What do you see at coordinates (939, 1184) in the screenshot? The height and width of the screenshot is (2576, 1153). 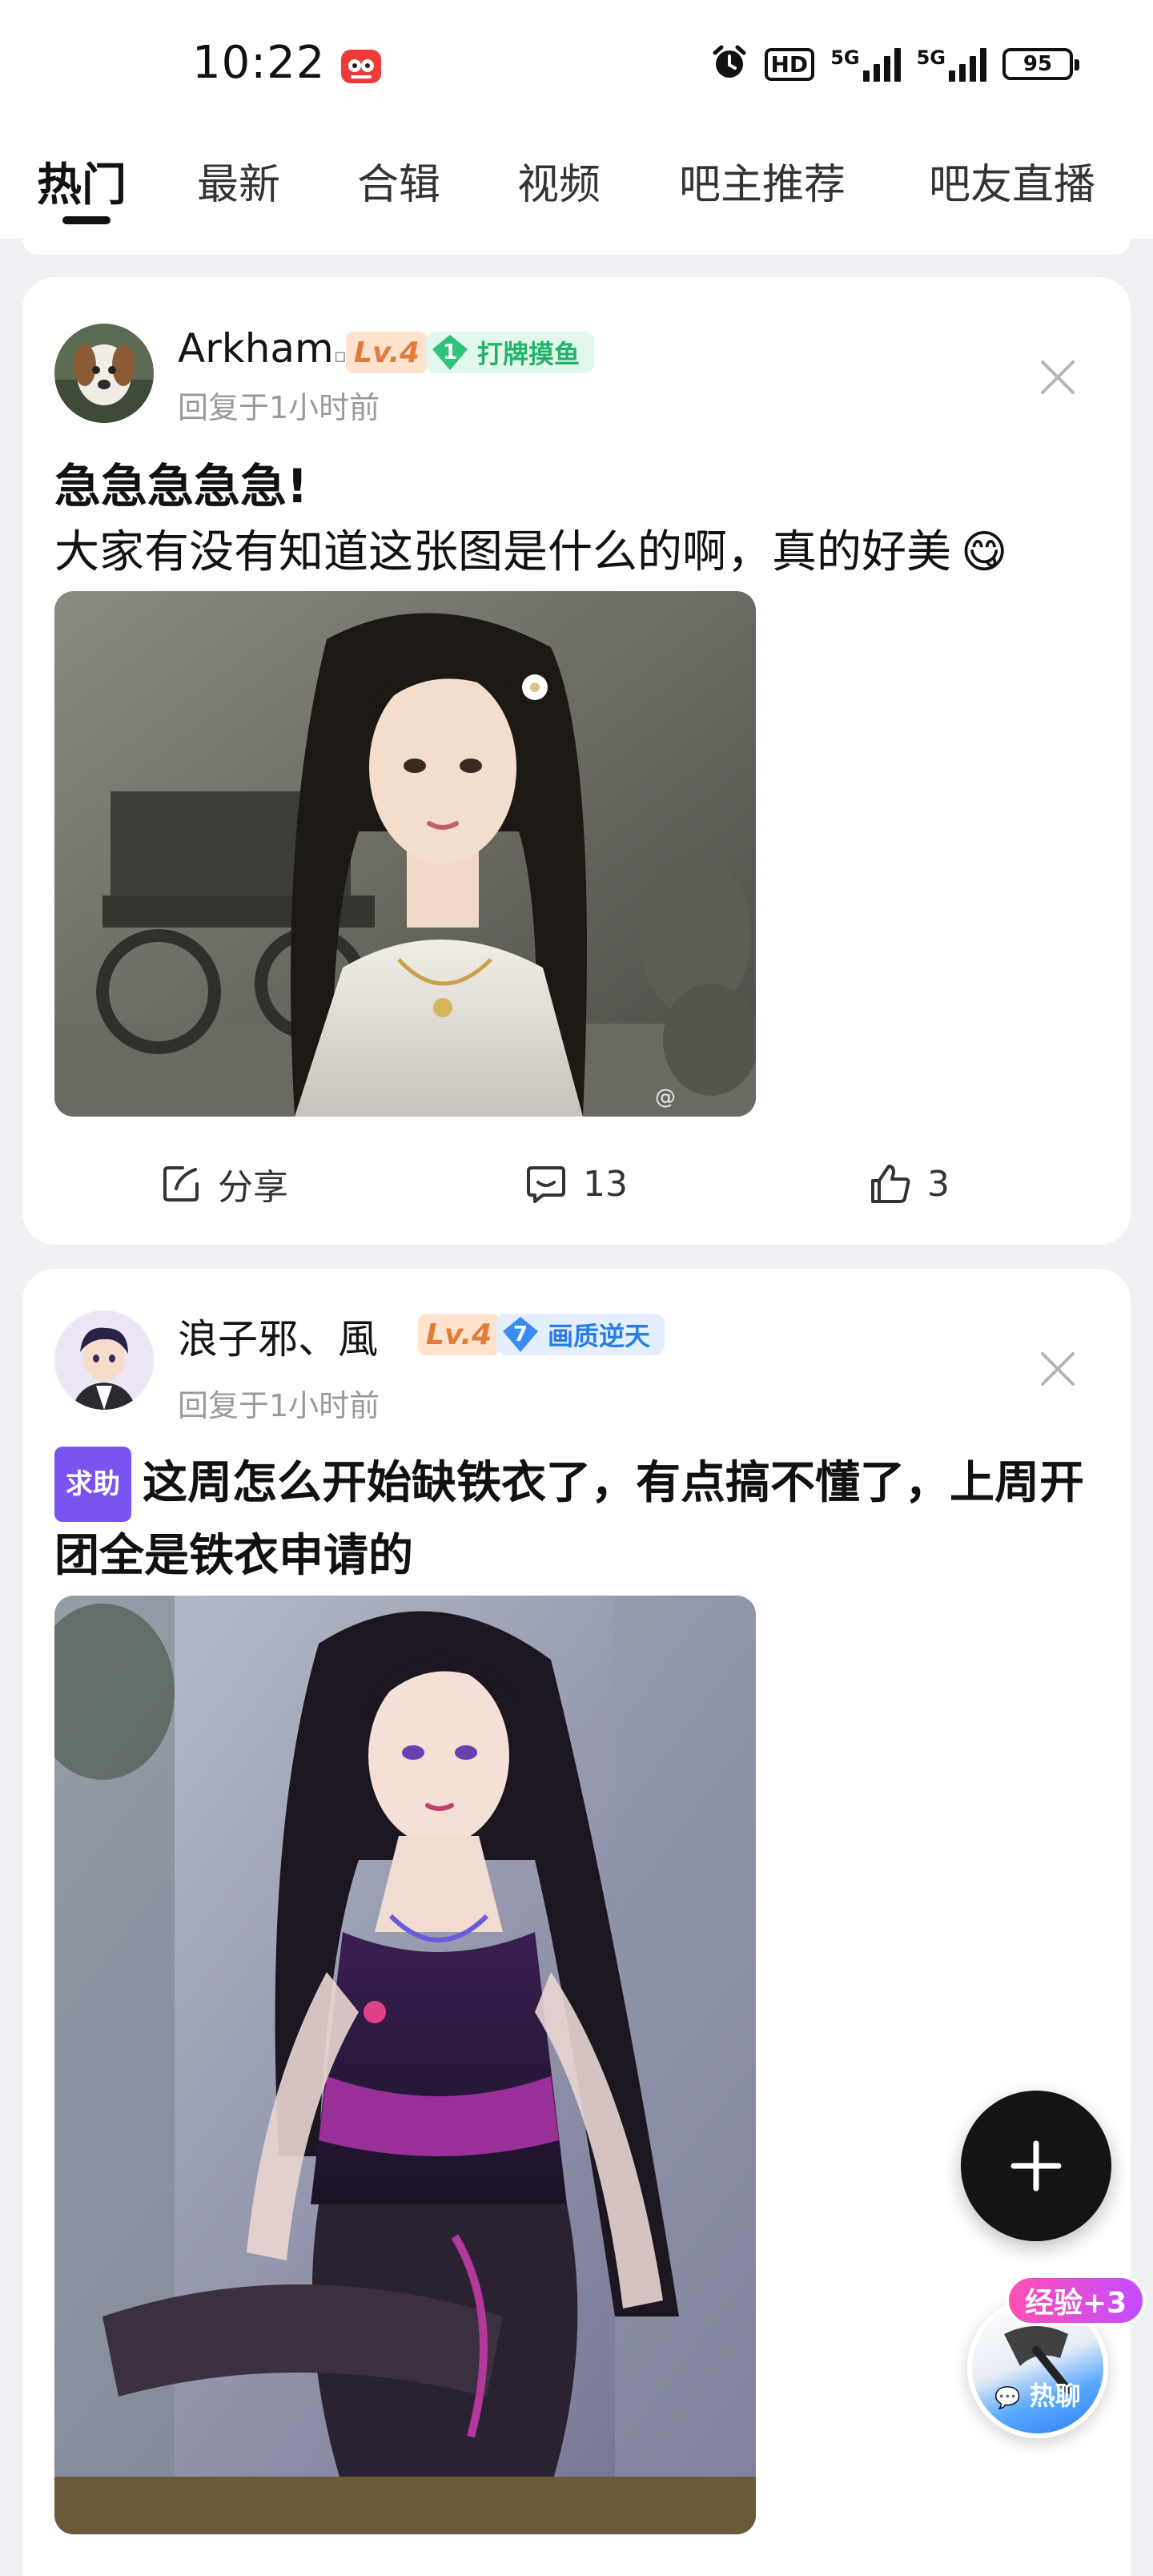 I see `like-count: 3` at bounding box center [939, 1184].